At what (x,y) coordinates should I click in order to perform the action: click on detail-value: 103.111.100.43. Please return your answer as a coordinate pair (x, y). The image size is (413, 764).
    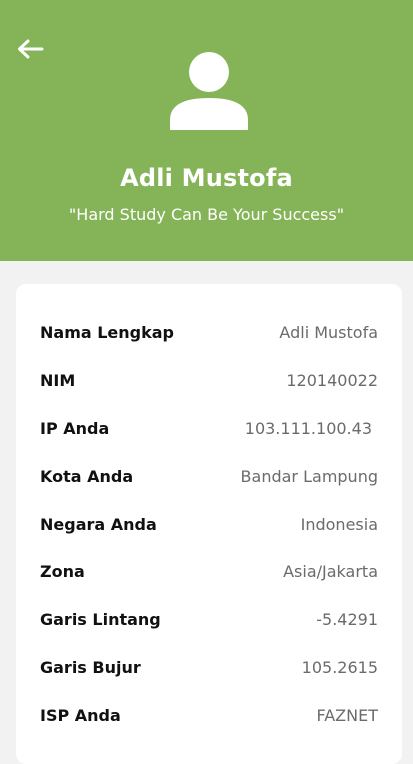
    Looking at the image, I should click on (308, 428).